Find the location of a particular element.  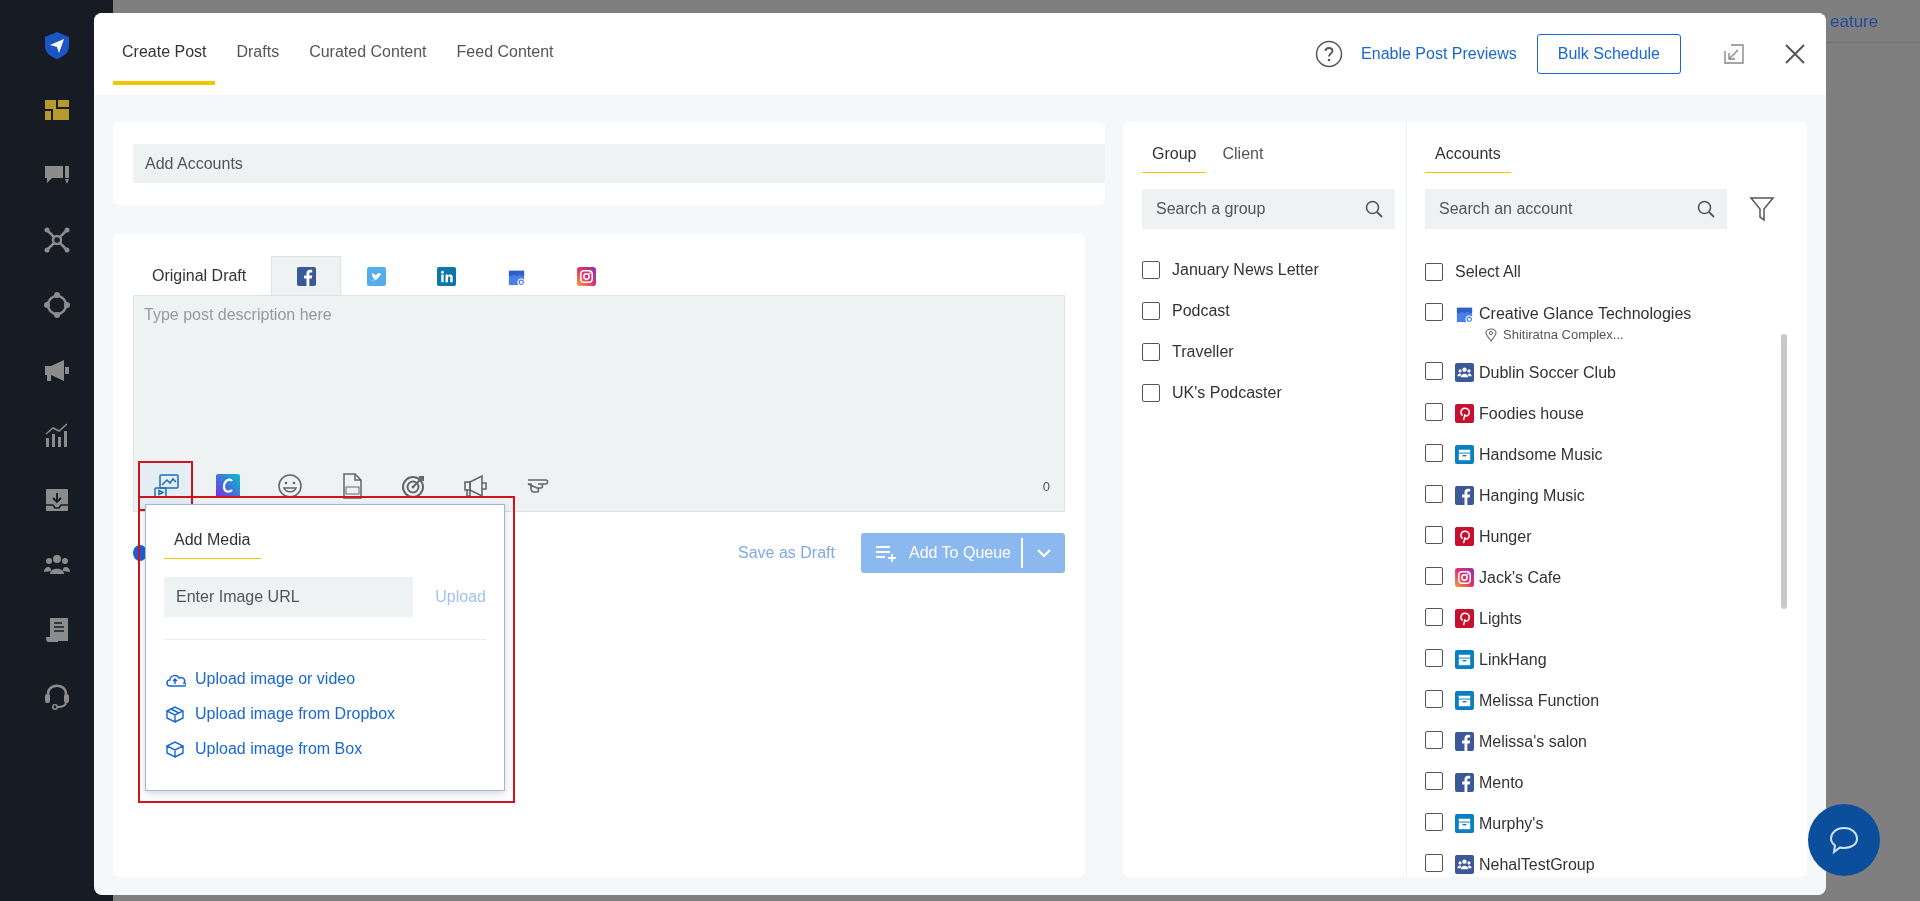

account-name: NehalTestGroup is located at coordinates (1537, 865).